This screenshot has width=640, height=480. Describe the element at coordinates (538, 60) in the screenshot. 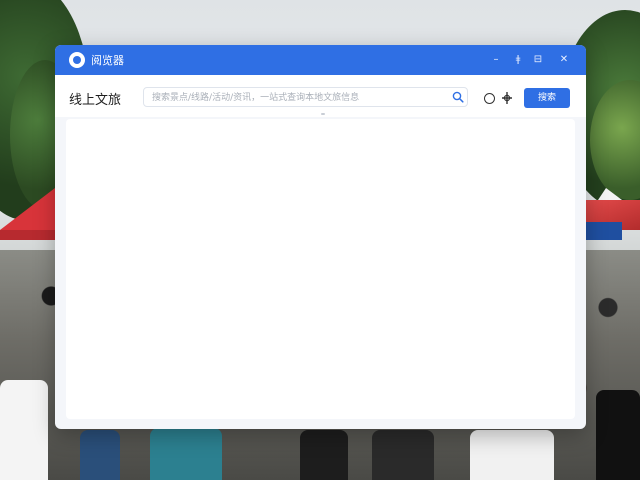

I see `restore-button: ⊟` at that location.